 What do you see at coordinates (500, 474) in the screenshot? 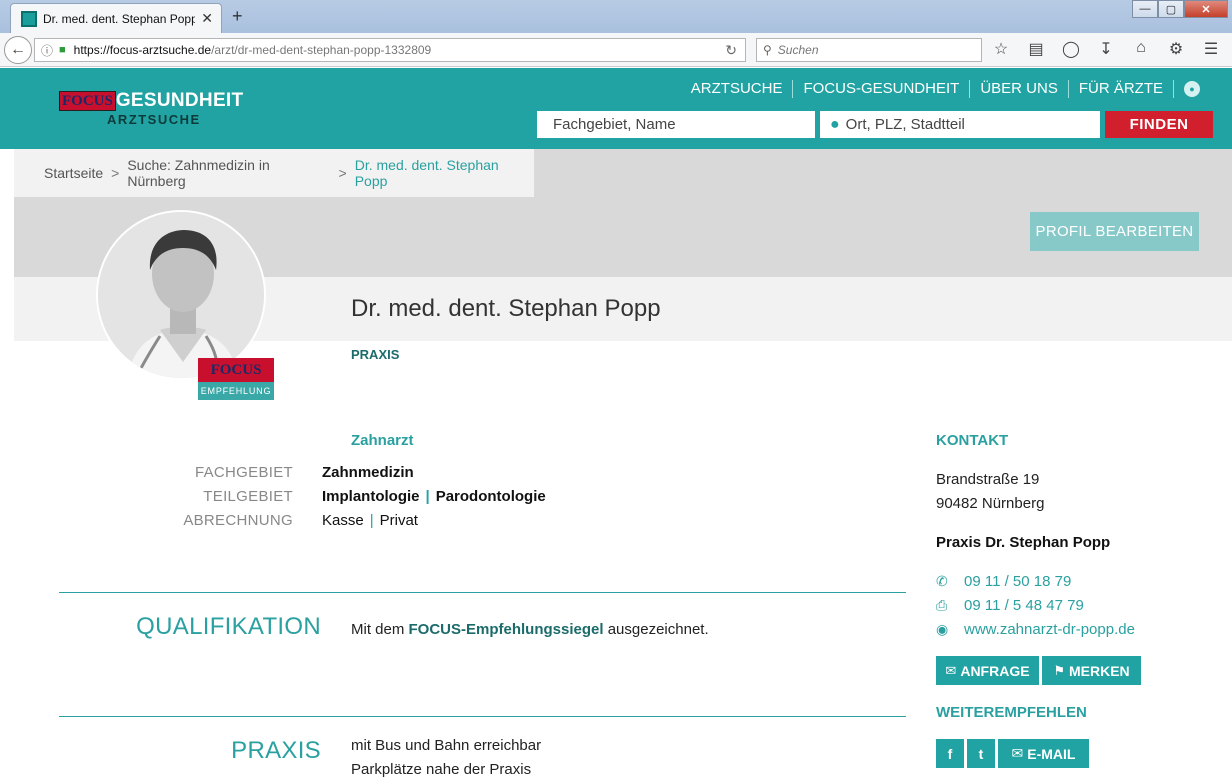
I see `detail-row-fachgebiet: FACHGEBIET Zahnmedizin` at bounding box center [500, 474].